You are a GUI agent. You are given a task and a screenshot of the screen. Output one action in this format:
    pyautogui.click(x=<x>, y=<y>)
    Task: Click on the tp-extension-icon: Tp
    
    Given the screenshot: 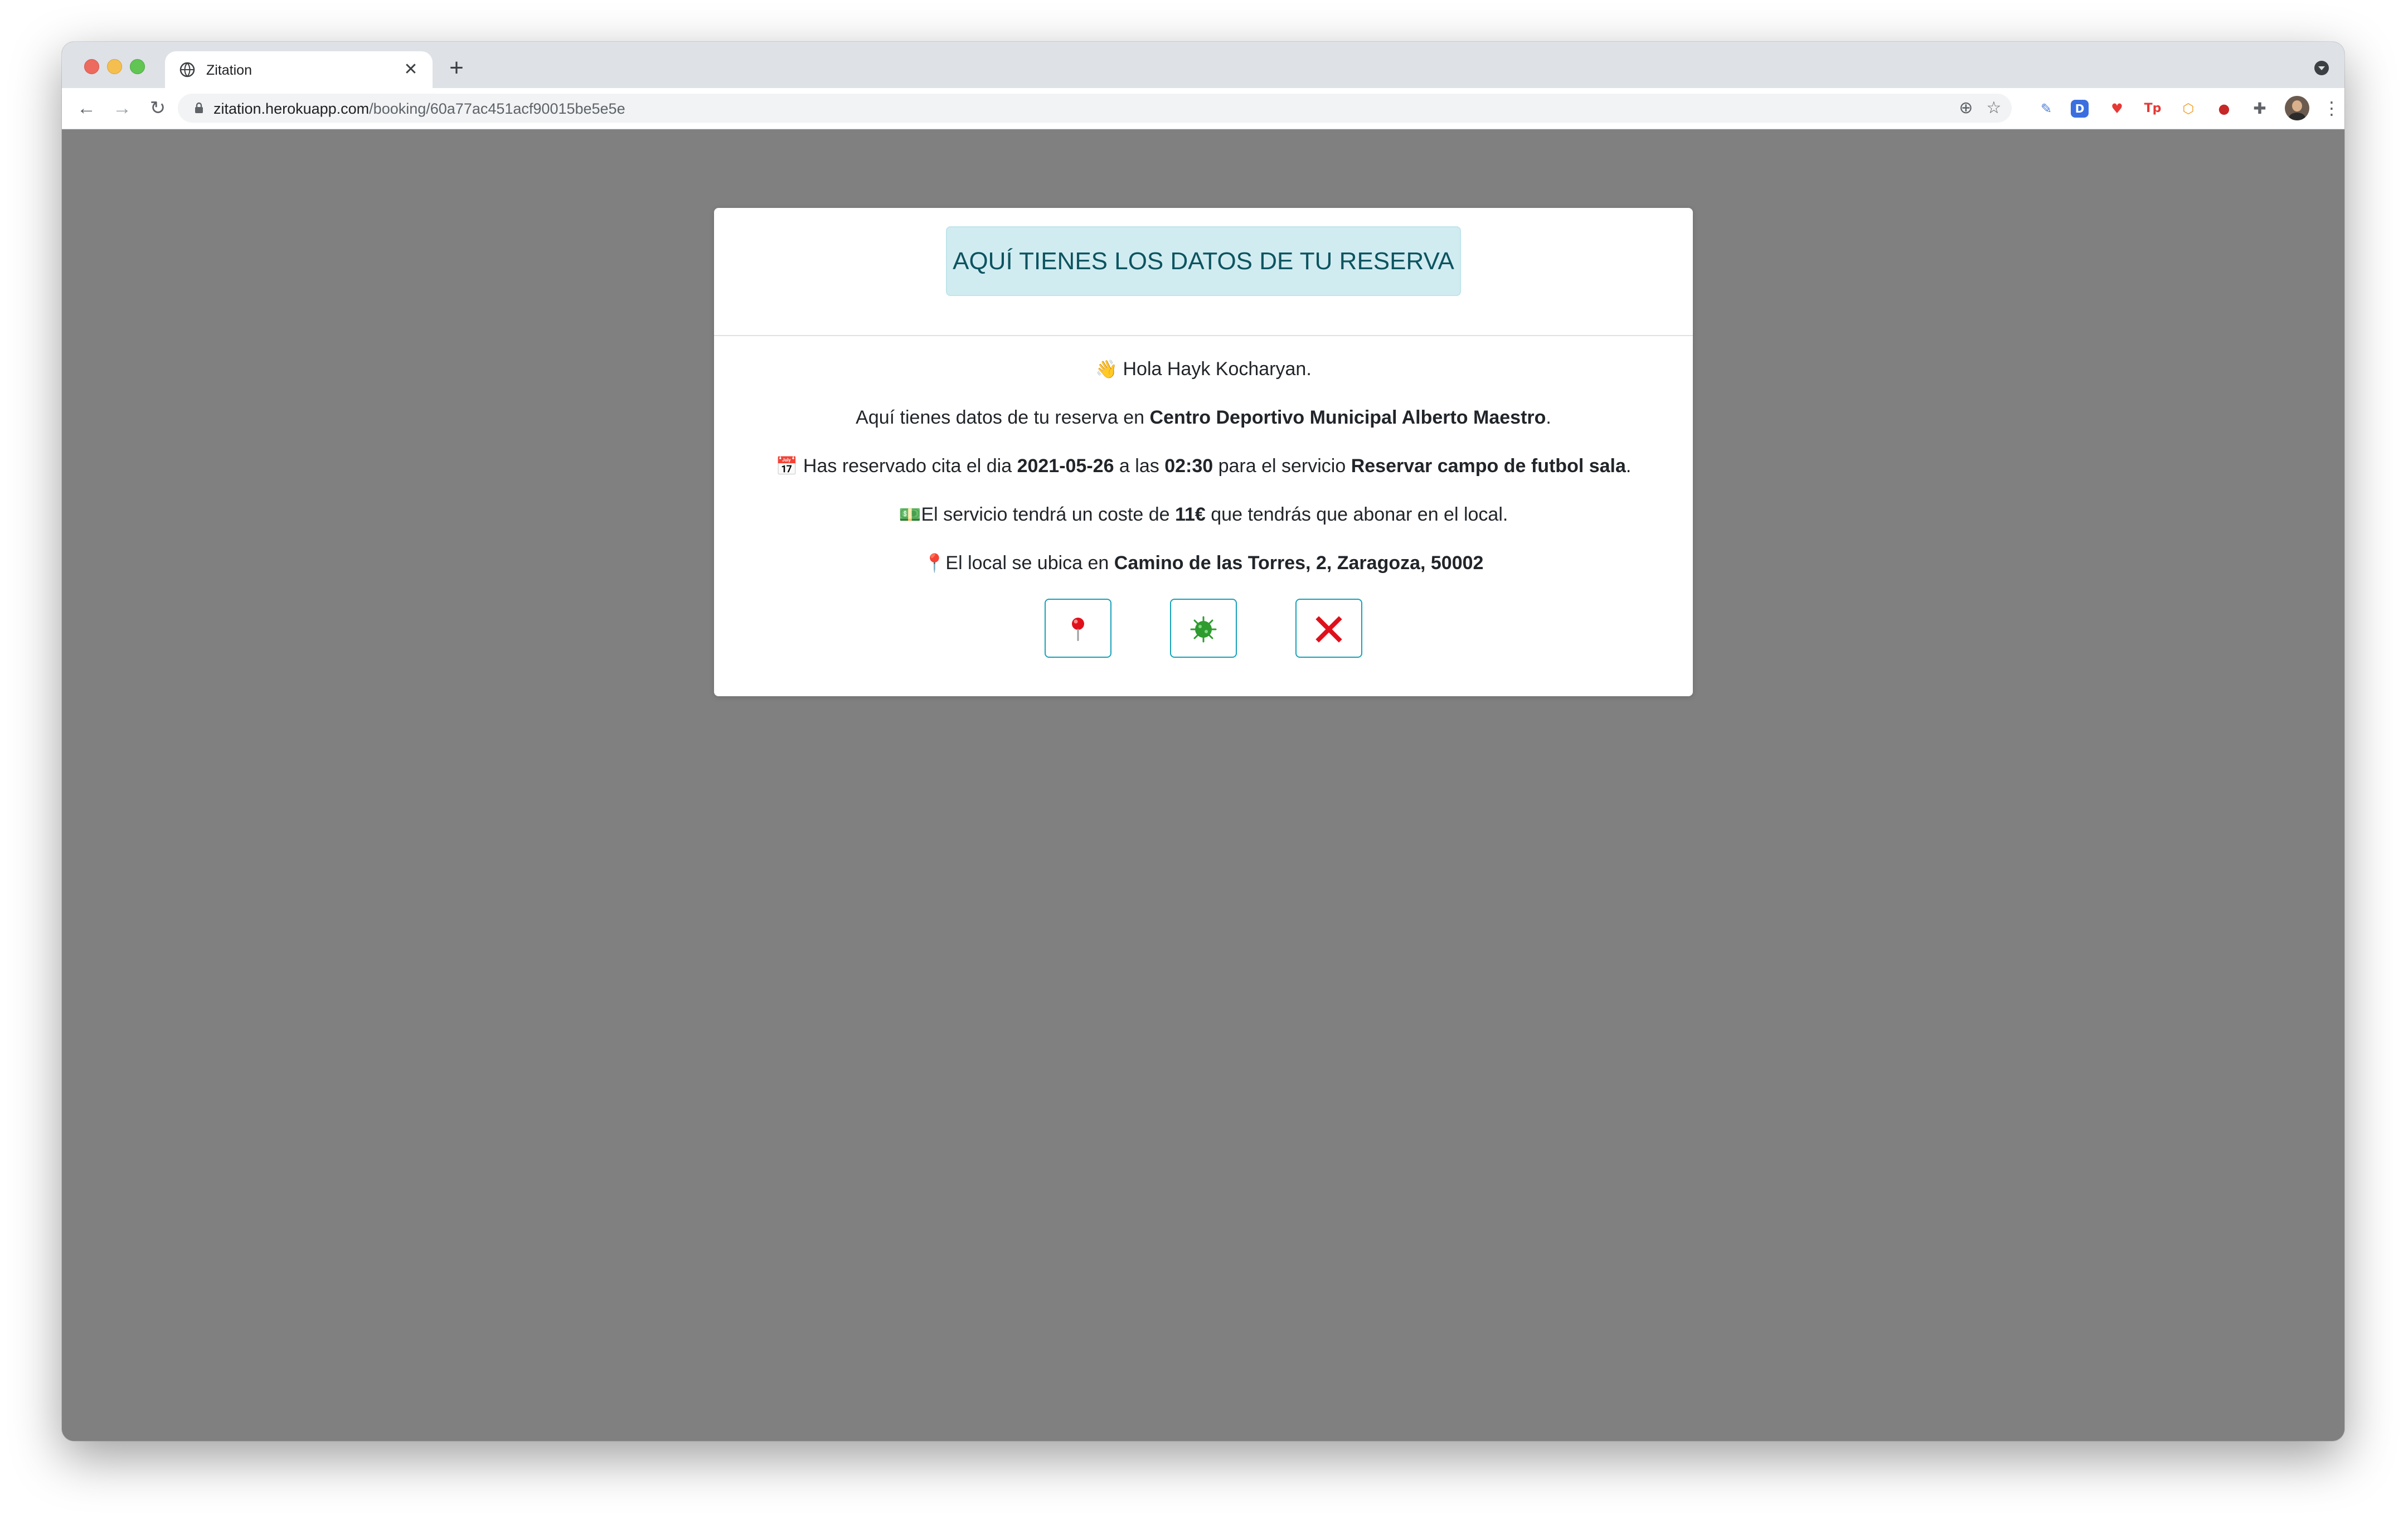 What is the action you would take?
    pyautogui.click(x=2153, y=109)
    